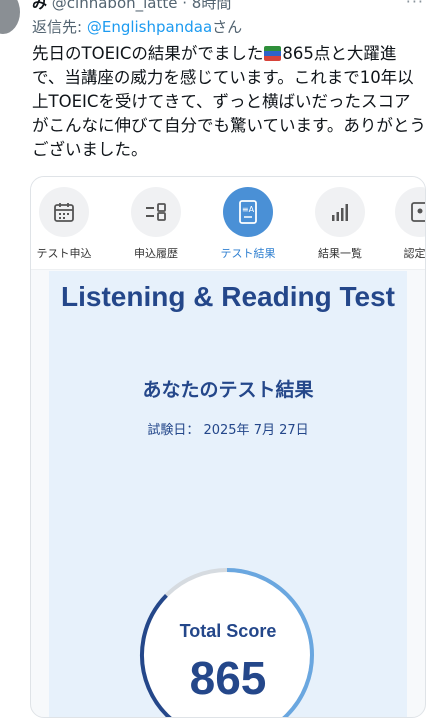 The height and width of the screenshot is (718, 436). I want to click on result-subtitle: あなたのテスト結果, so click(228, 390).